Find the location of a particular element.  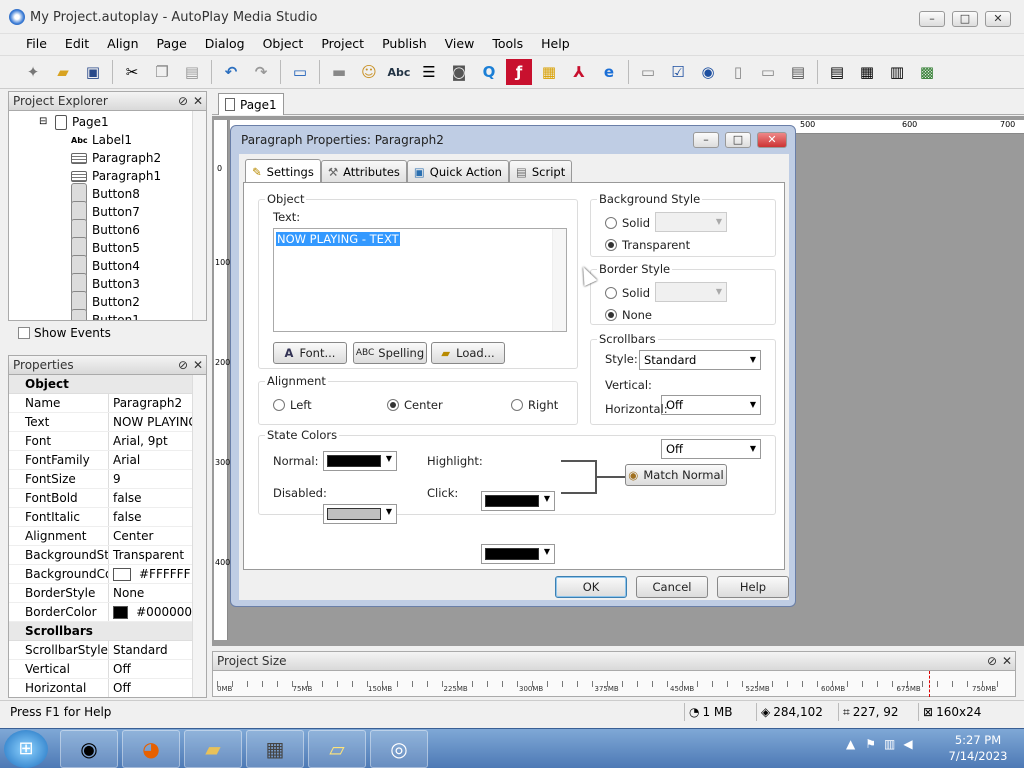

text-textarea: NOW PLAYING - TEXT is located at coordinates (420, 280).